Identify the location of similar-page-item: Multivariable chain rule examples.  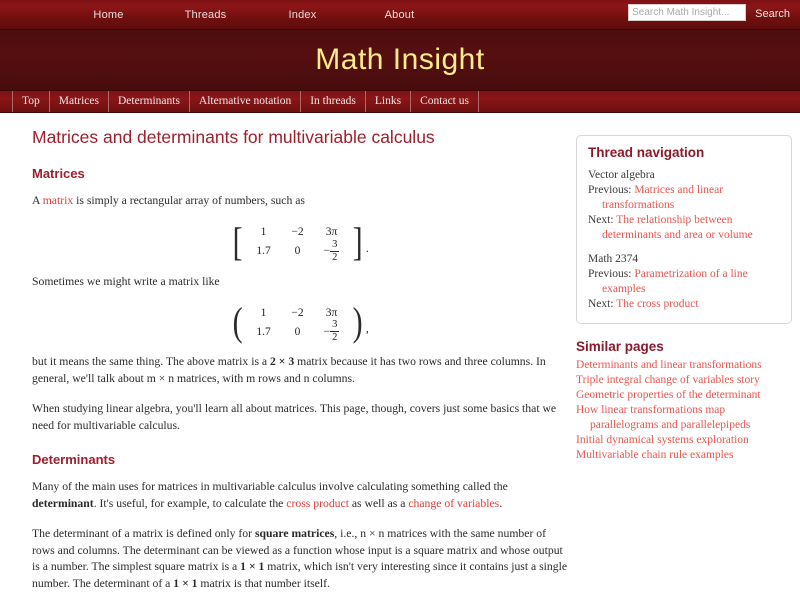
(684, 455).